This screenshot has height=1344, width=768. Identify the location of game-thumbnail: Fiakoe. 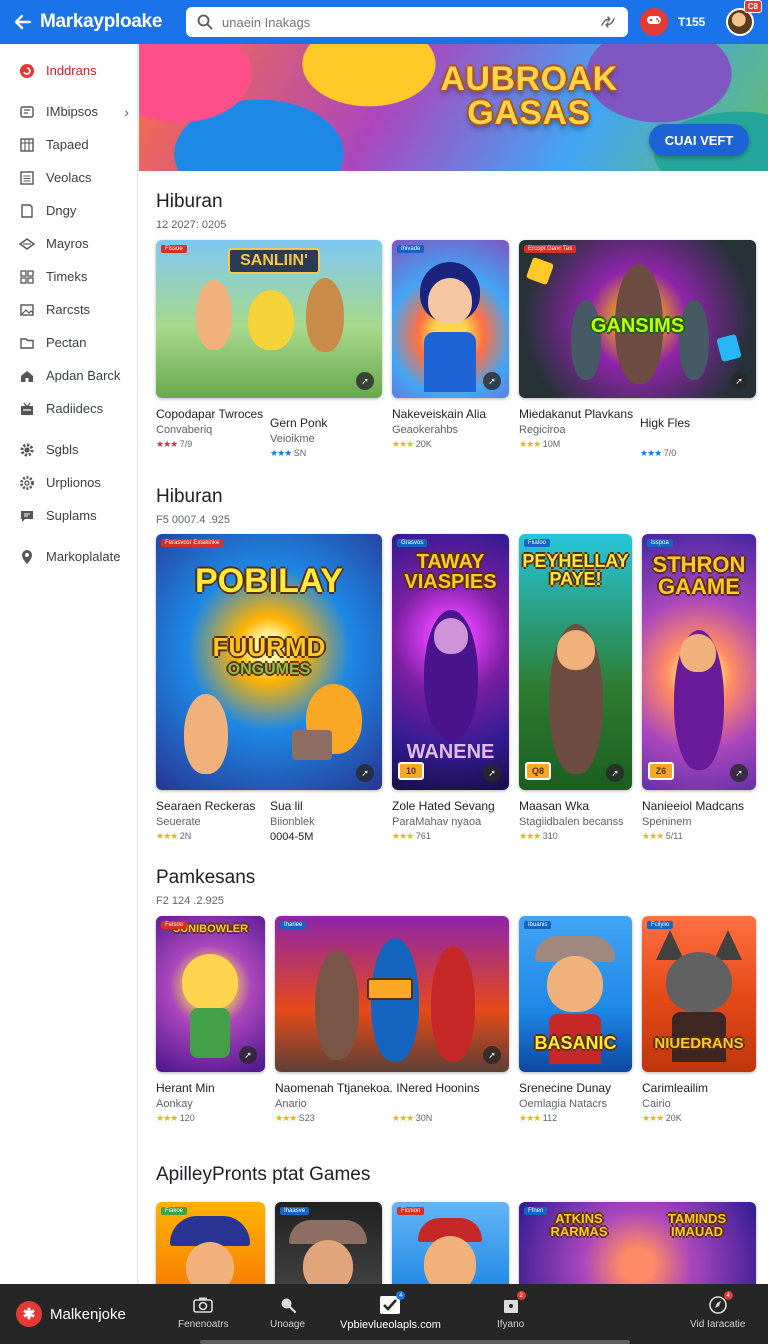
(210, 1243).